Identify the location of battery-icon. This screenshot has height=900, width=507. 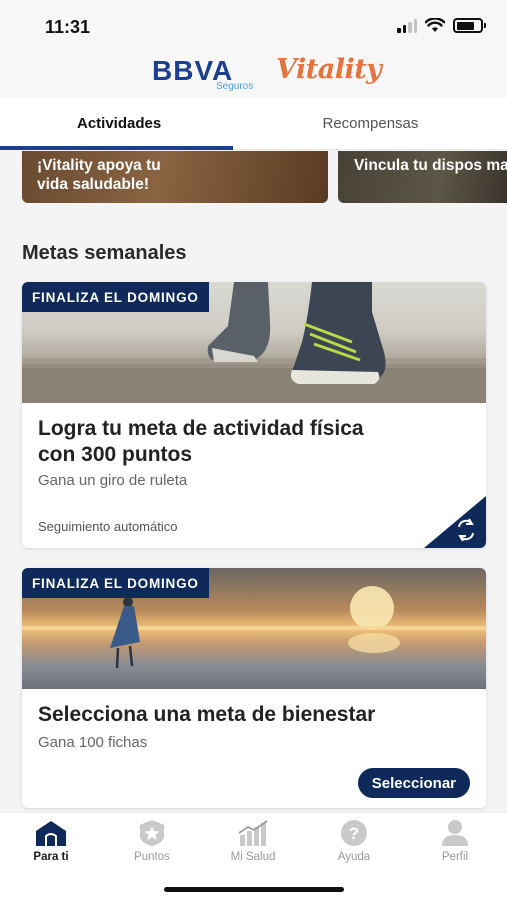
(469, 25).